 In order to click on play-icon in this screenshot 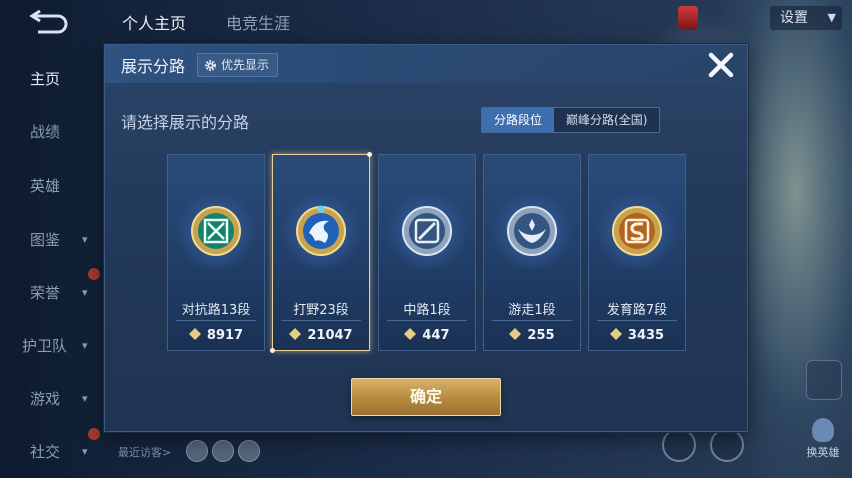, I will do `click(727, 445)`.